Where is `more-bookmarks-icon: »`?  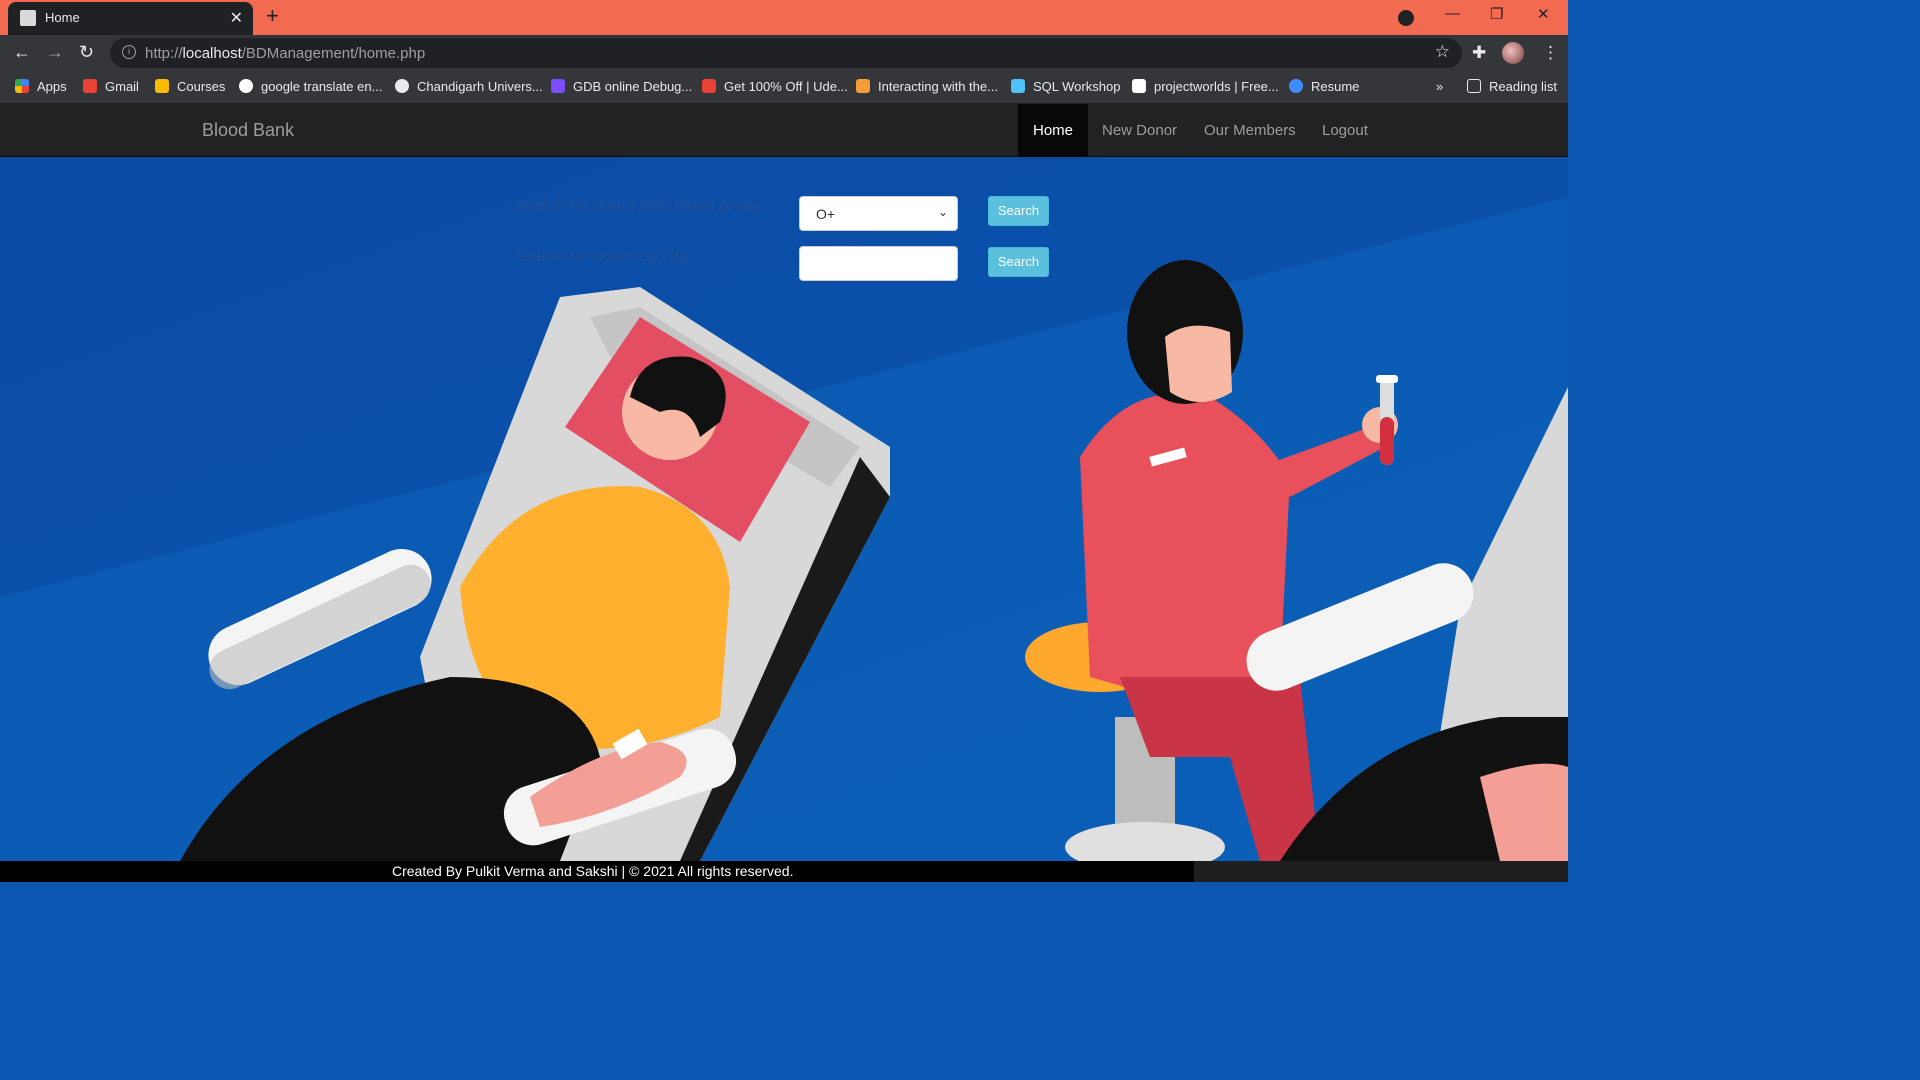
more-bookmarks-icon: » is located at coordinates (1439, 86).